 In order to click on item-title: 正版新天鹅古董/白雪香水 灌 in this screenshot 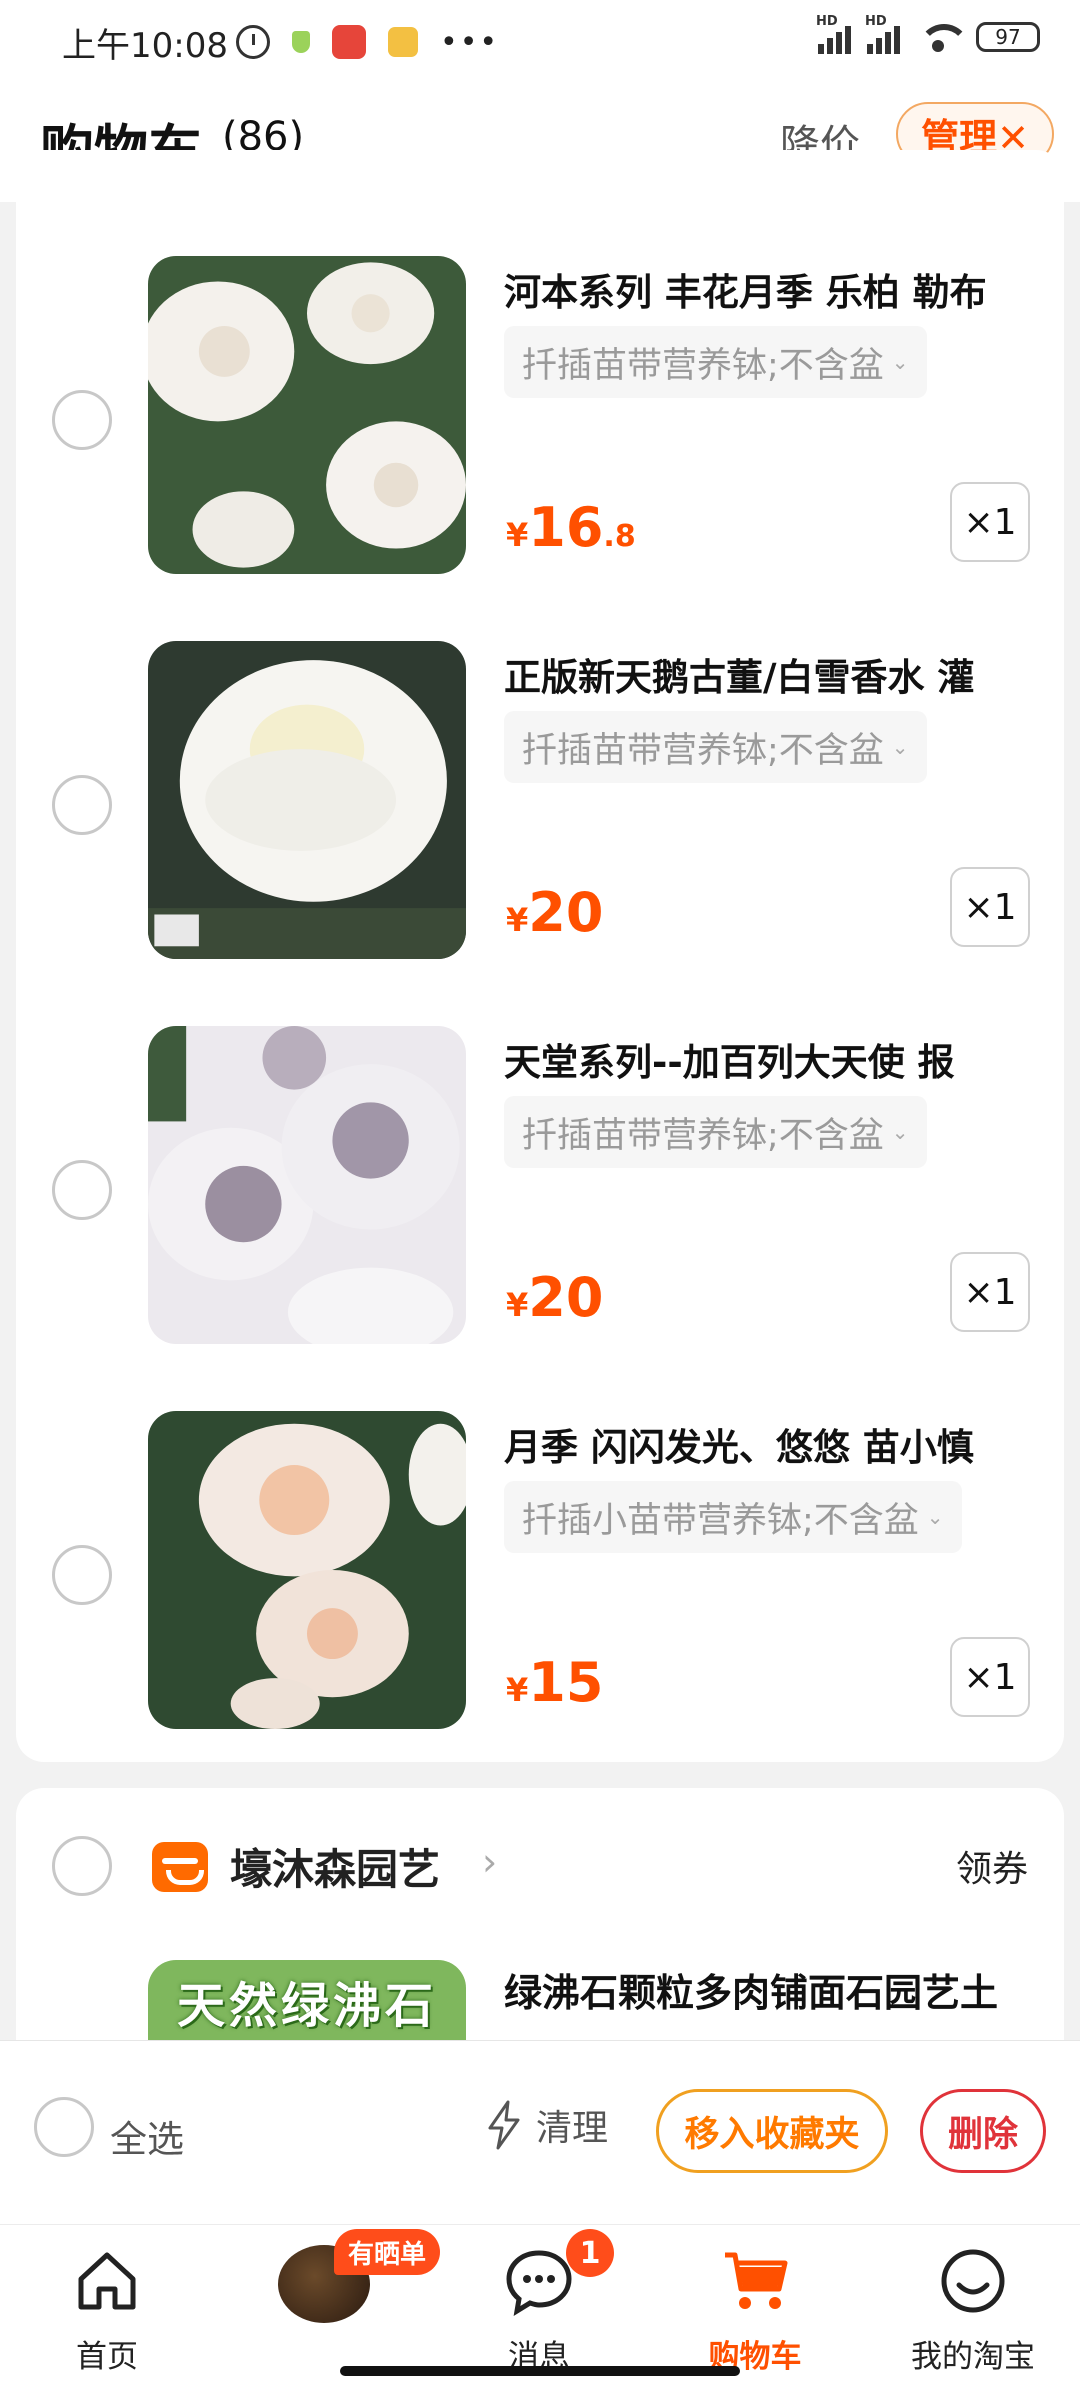, I will do `click(774, 674)`.